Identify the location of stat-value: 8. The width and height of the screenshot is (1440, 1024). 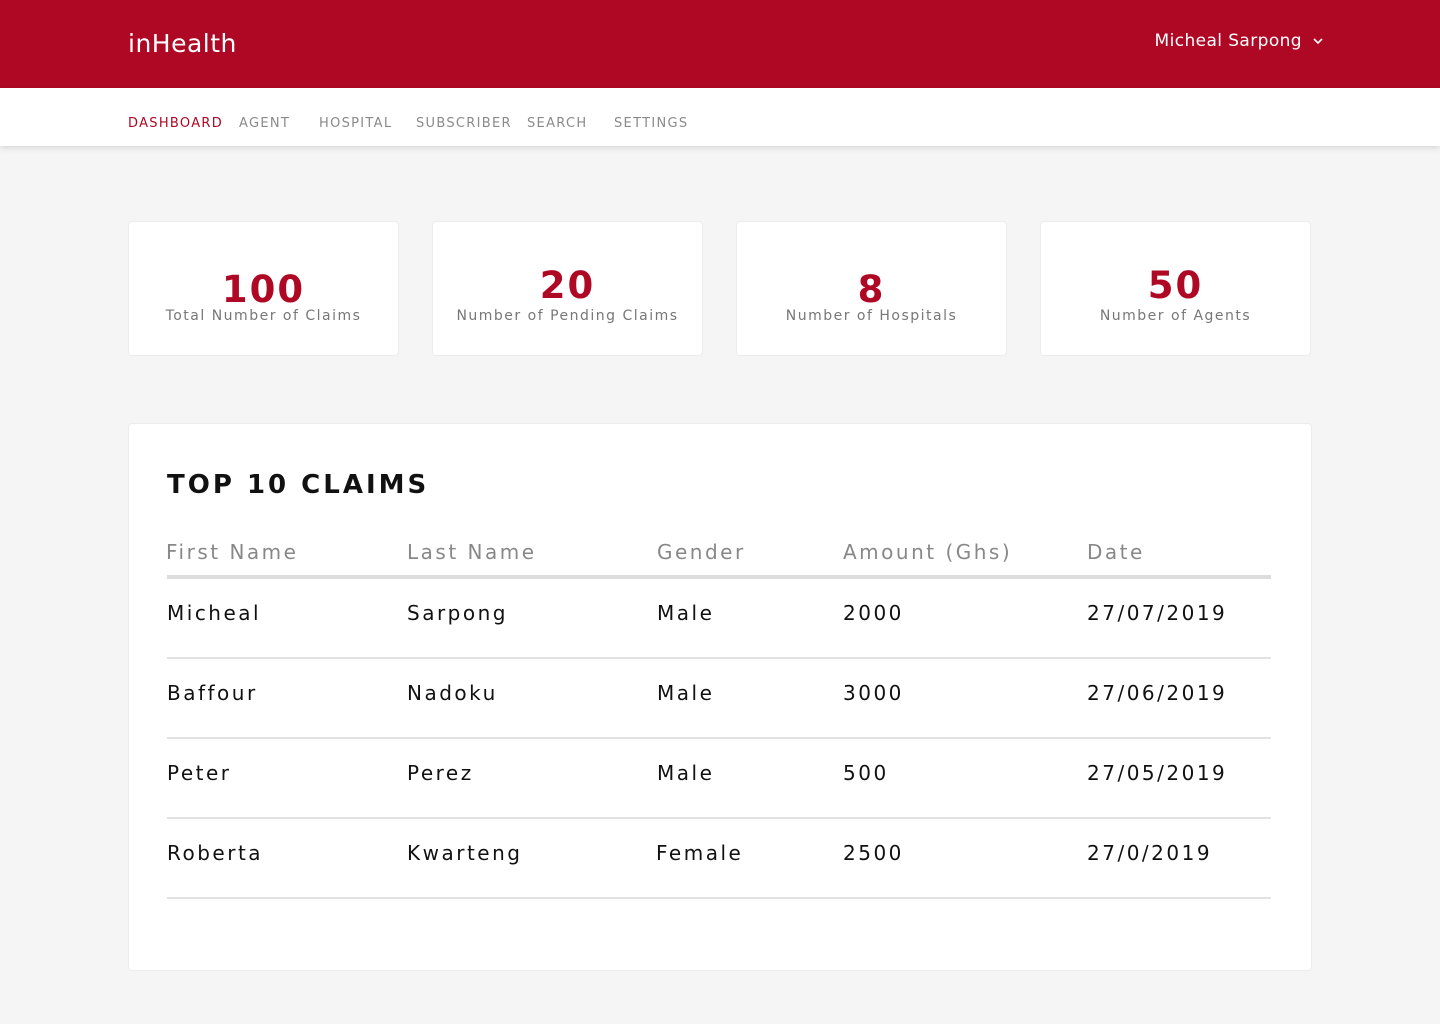
(871, 289).